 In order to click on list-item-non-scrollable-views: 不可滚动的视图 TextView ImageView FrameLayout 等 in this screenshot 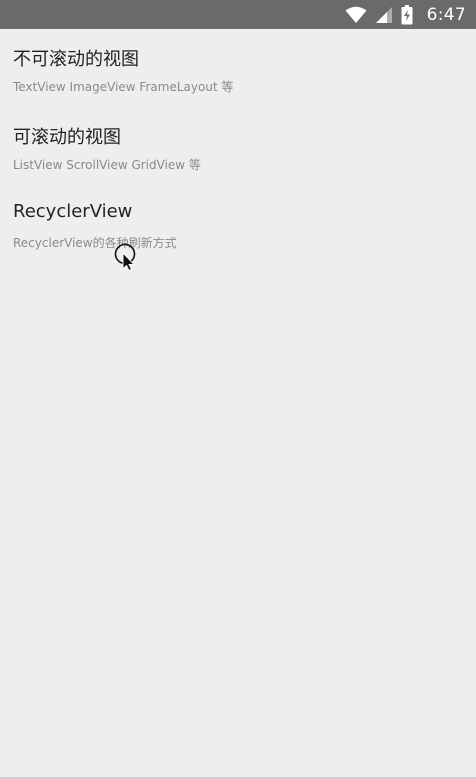, I will do `click(238, 68)`.